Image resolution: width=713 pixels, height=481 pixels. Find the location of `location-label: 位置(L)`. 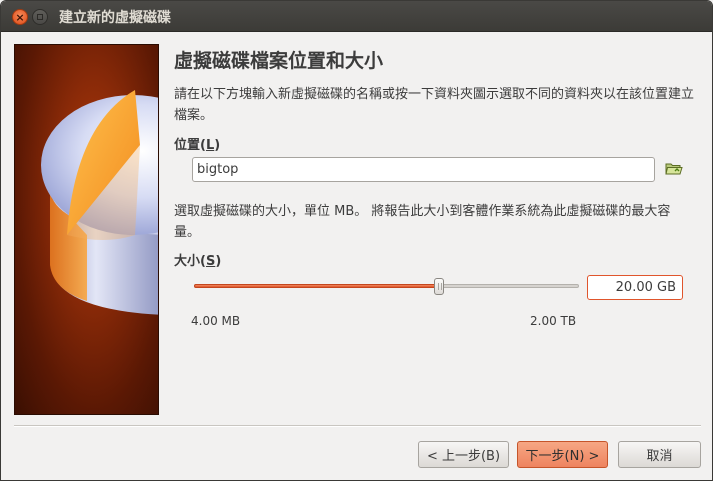

location-label: 位置(L) is located at coordinates (197, 145).